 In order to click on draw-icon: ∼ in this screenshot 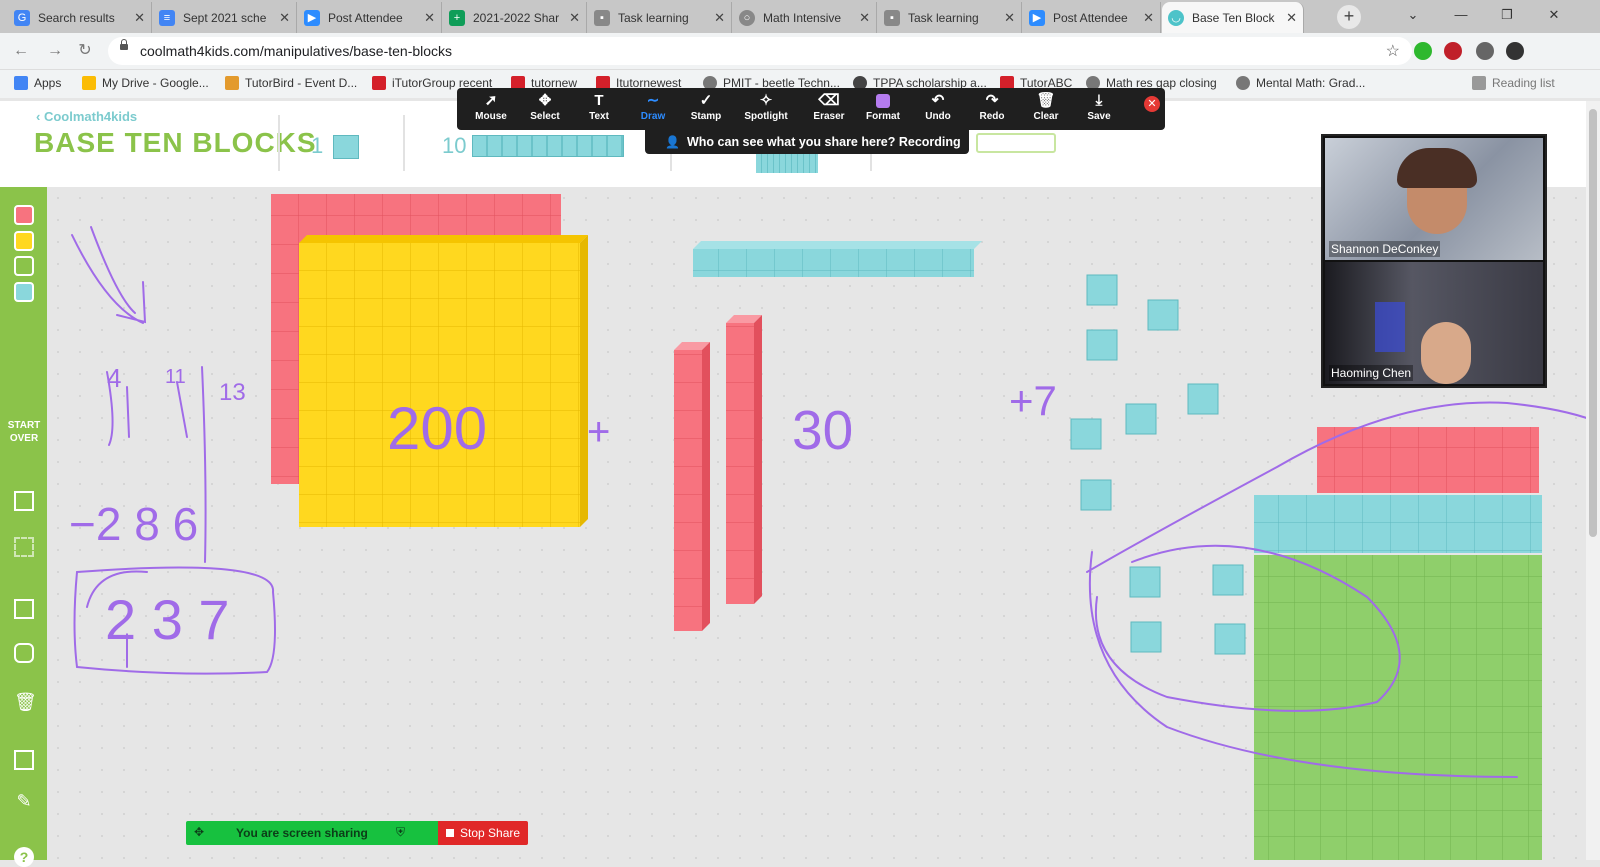, I will do `click(653, 100)`.